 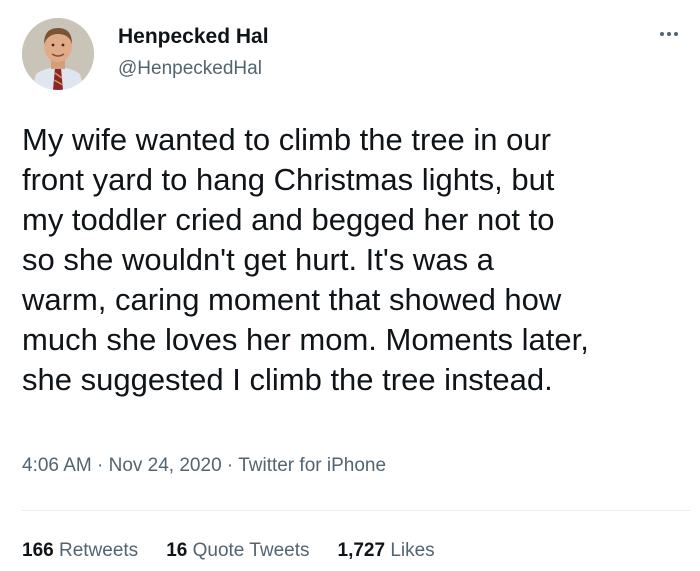 What do you see at coordinates (98, 550) in the screenshot?
I see `retweets-label: Retweets` at bounding box center [98, 550].